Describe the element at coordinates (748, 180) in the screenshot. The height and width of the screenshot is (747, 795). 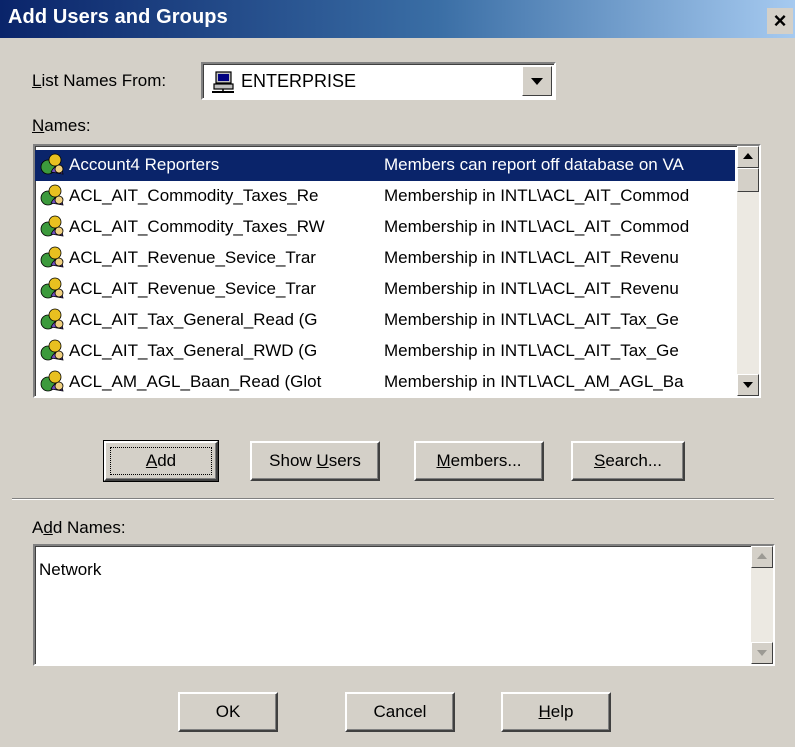
I see `scroll-thumb` at that location.